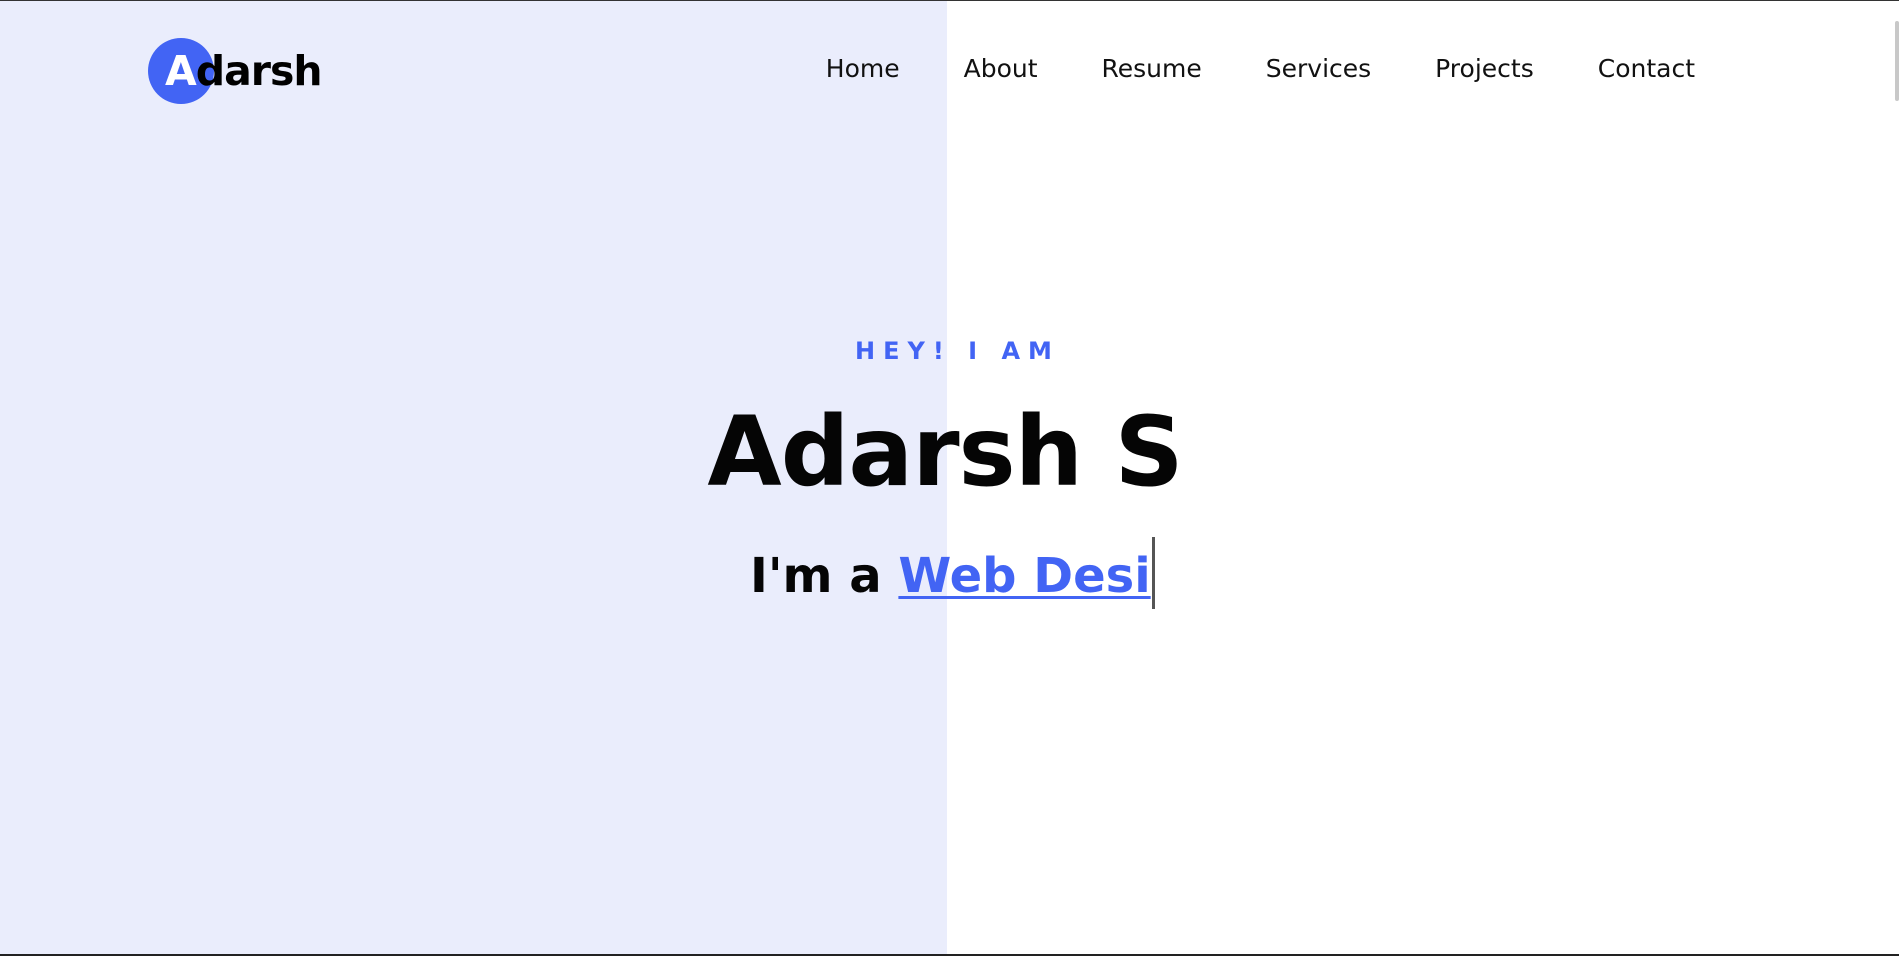 Image resolution: width=1899 pixels, height=956 pixels. I want to click on typing-caret, so click(1153, 573).